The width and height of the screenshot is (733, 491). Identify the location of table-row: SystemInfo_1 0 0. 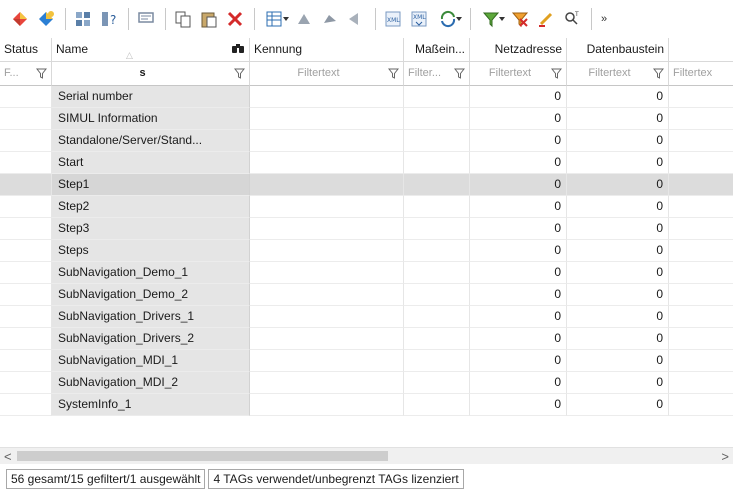
(366, 405).